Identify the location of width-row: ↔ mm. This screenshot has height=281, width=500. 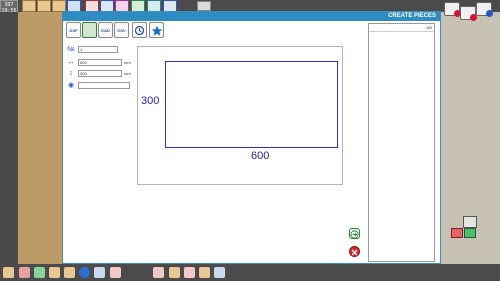
(98, 63).